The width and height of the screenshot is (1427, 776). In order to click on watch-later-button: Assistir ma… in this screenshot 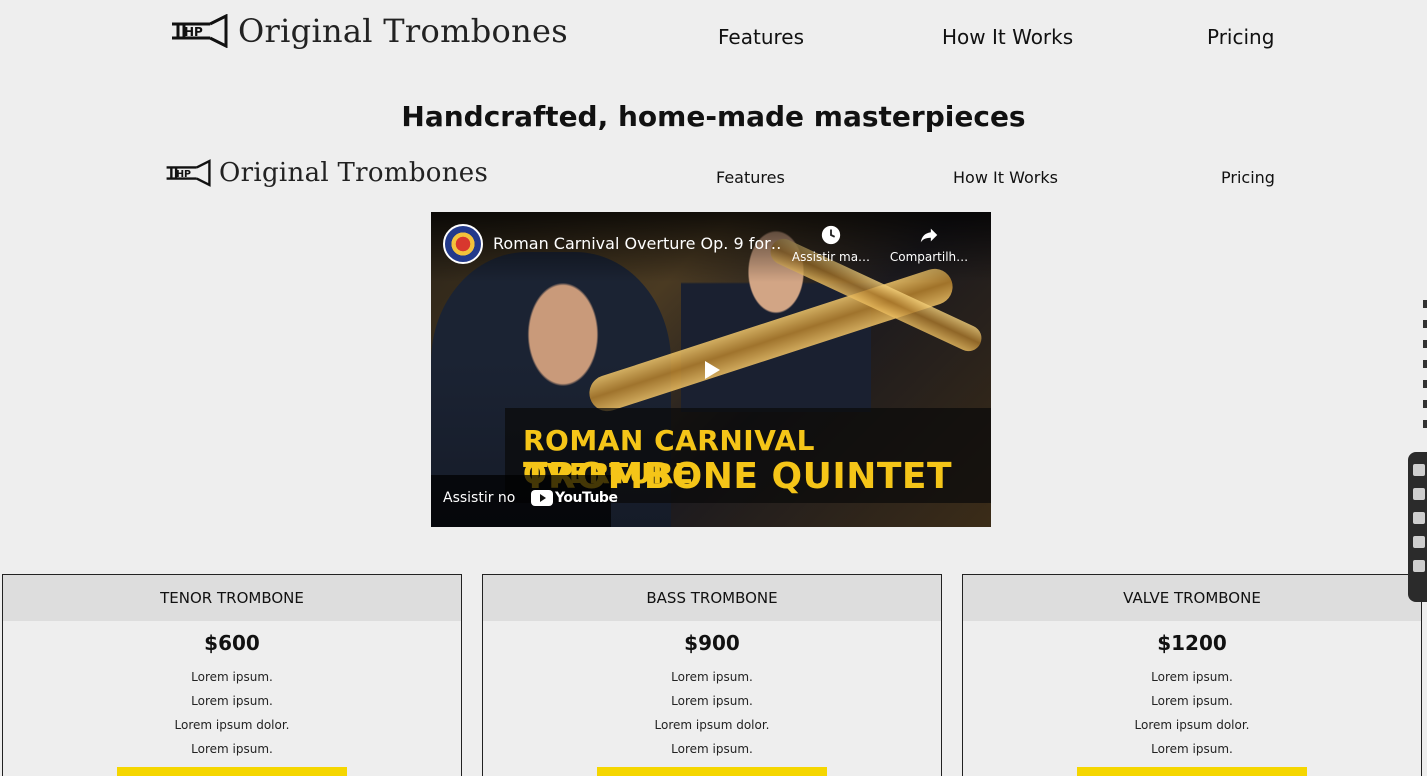, I will do `click(831, 244)`.